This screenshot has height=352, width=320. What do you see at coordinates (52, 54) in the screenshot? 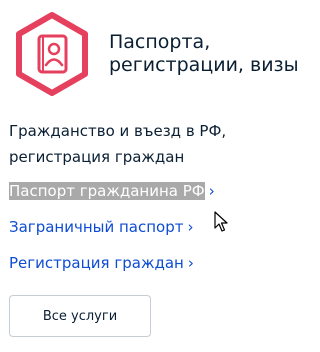
I see `passport-icon` at bounding box center [52, 54].